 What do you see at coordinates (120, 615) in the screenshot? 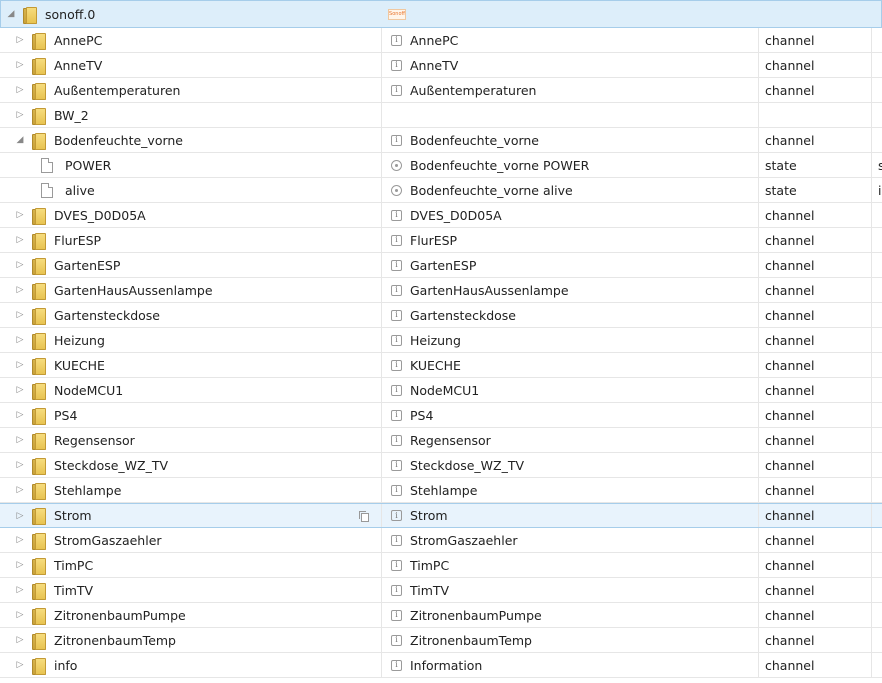
I see `object-id-label: ZitronenbaumPumpe` at bounding box center [120, 615].